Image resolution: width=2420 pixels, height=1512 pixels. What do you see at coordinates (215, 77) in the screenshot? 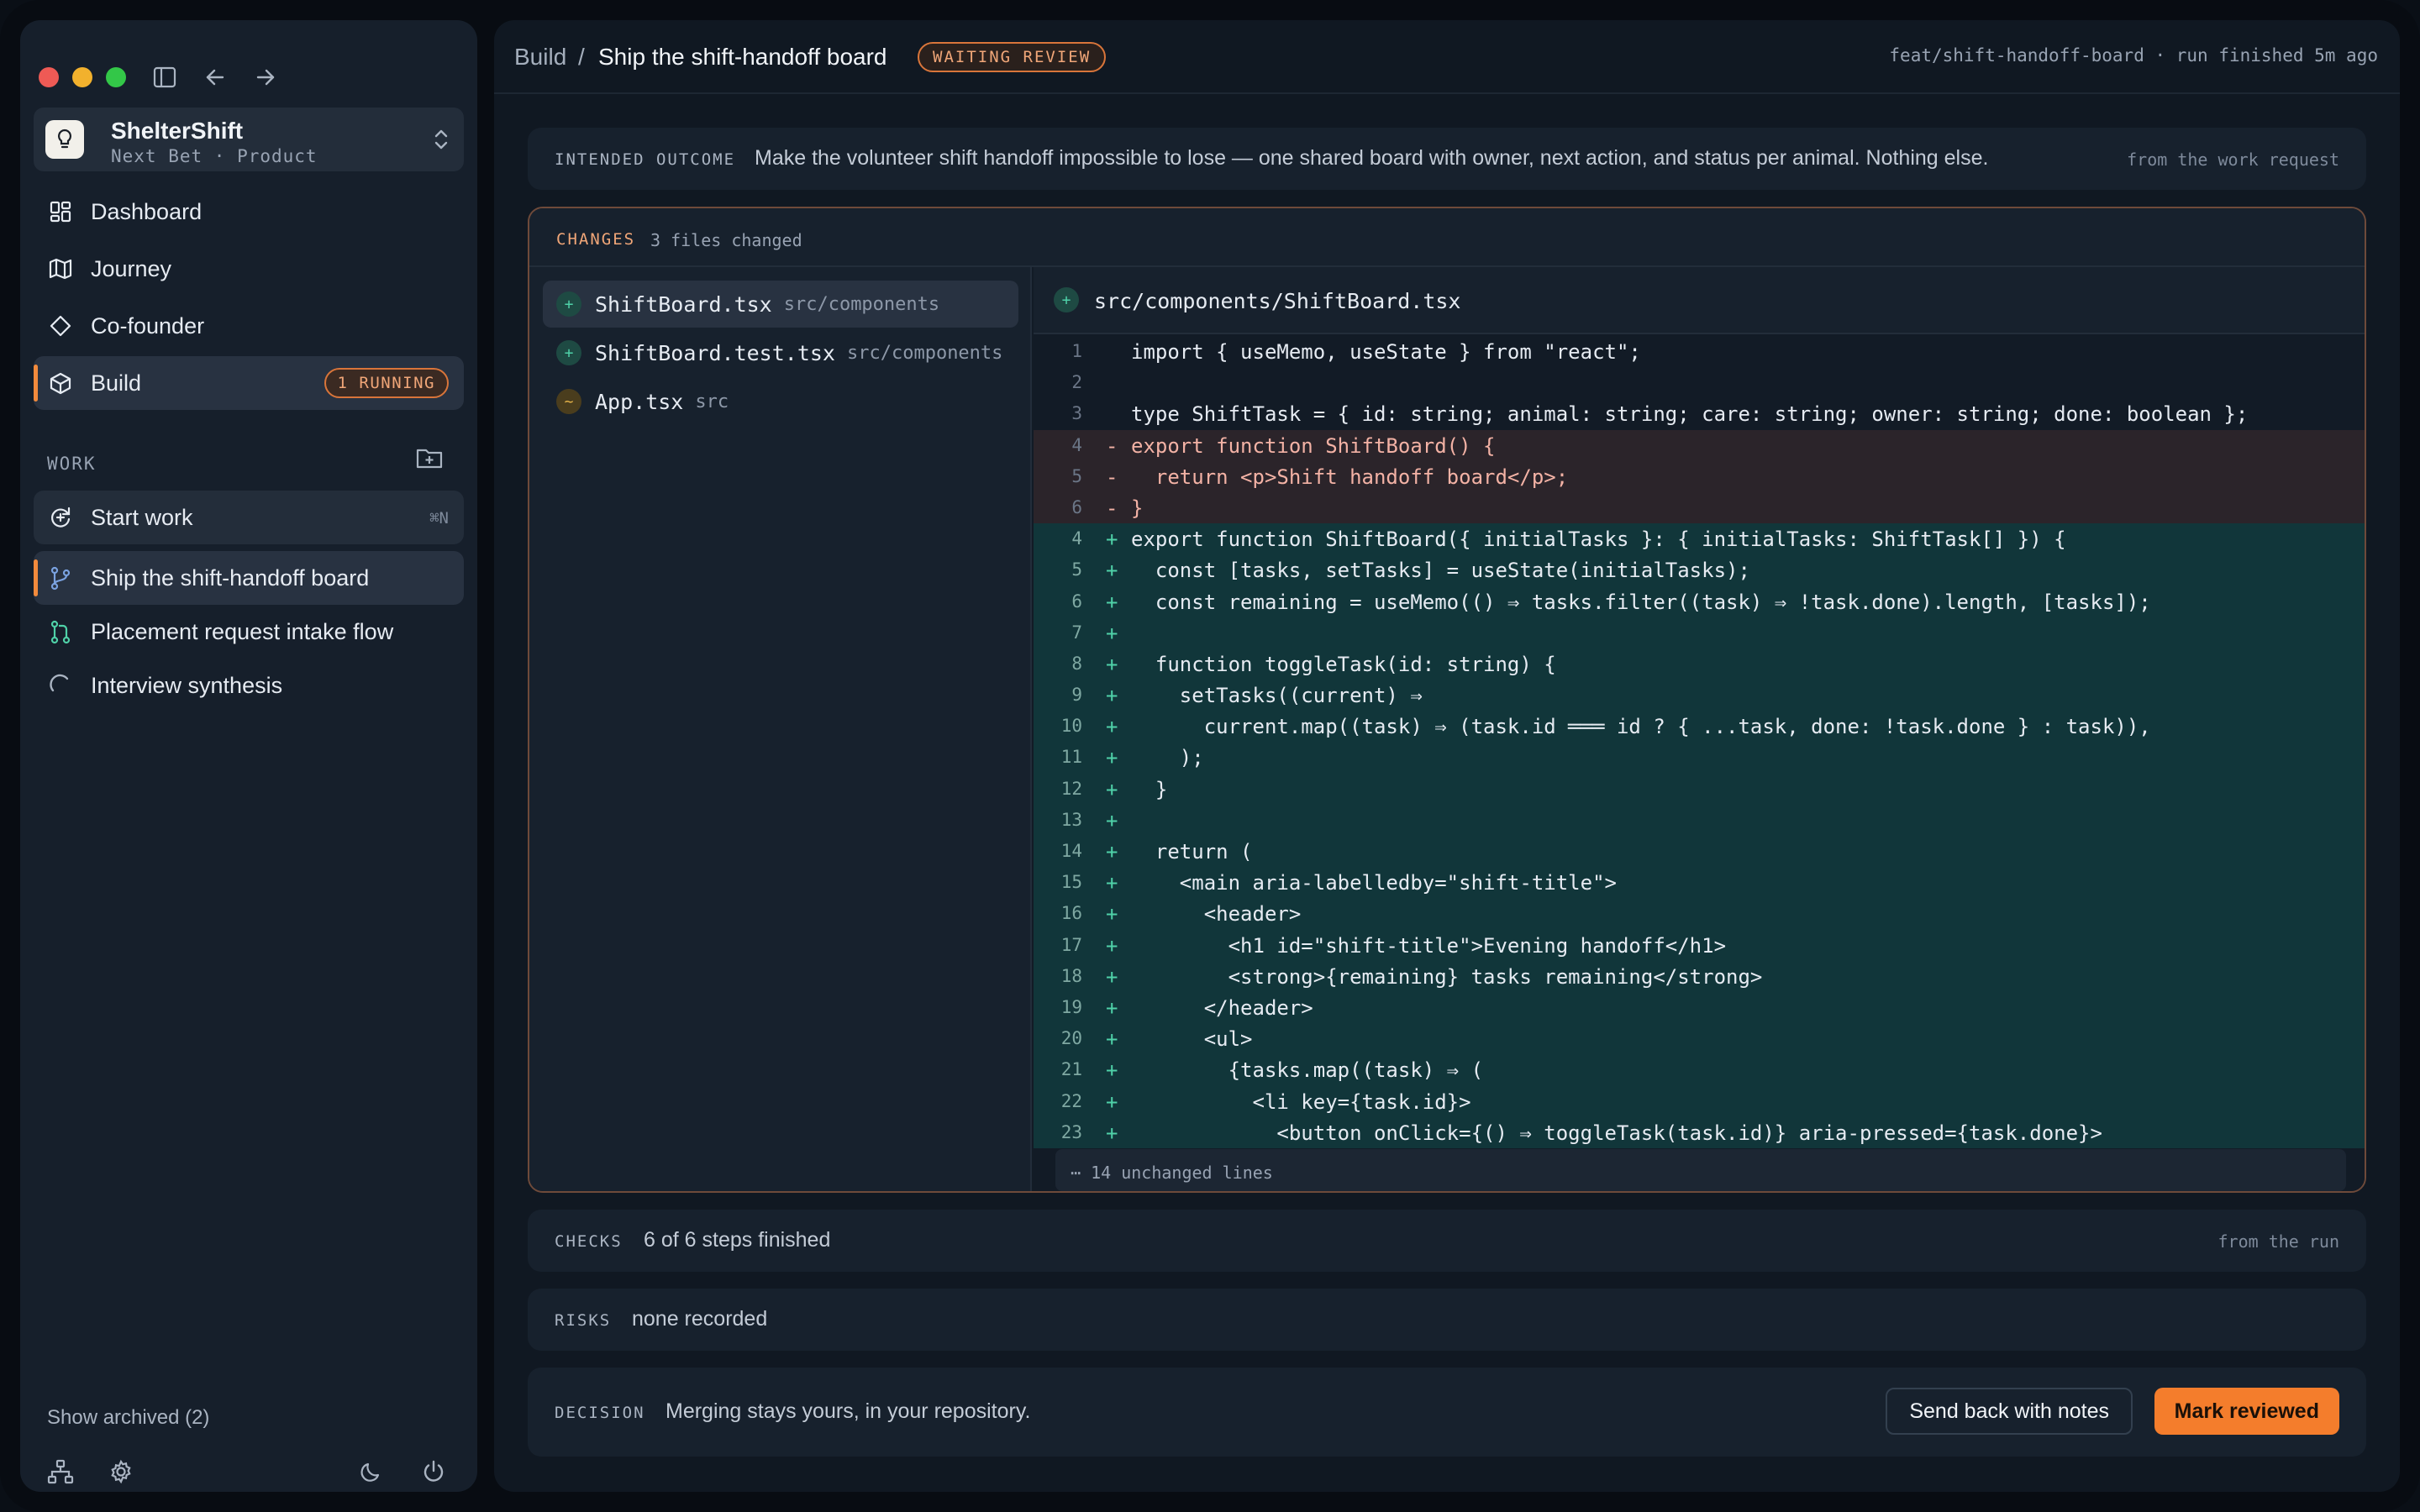
I see `back-arrow-icon` at bounding box center [215, 77].